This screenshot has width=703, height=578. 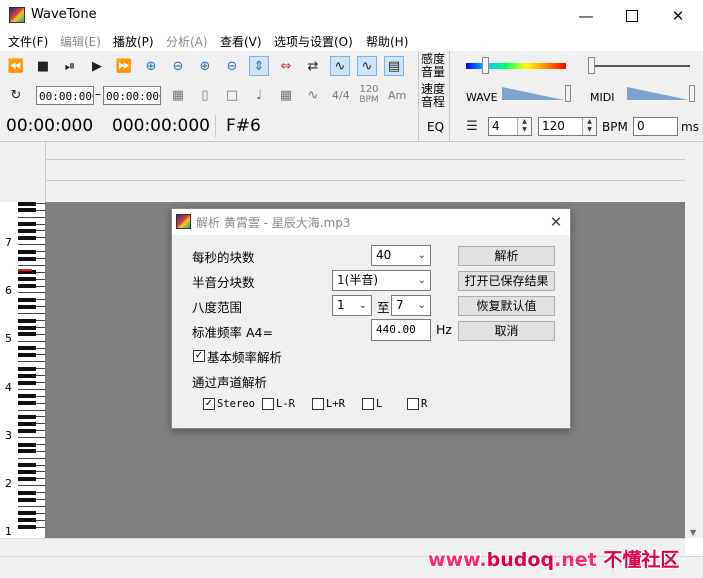 I want to click on zoom-out-horizontal-icon: ⊖, so click(x=178, y=66).